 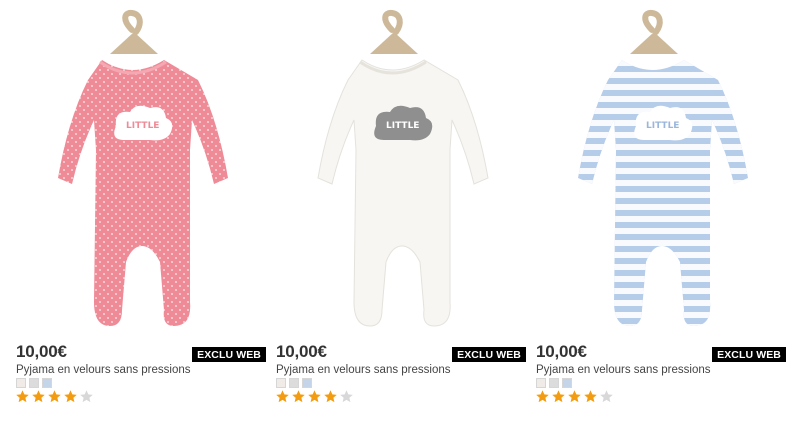 What do you see at coordinates (143, 193) in the screenshot?
I see `onesie-pink: LITTLE` at bounding box center [143, 193].